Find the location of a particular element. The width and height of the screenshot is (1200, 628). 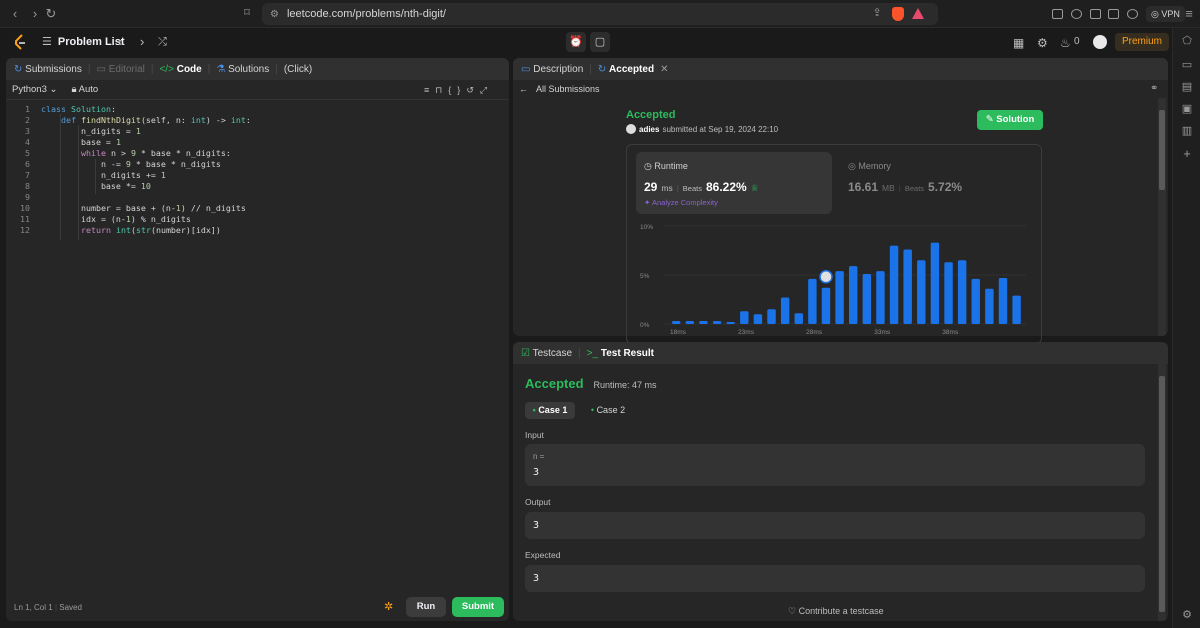

bookmarks-icon: ⬠ is located at coordinates (1187, 40).